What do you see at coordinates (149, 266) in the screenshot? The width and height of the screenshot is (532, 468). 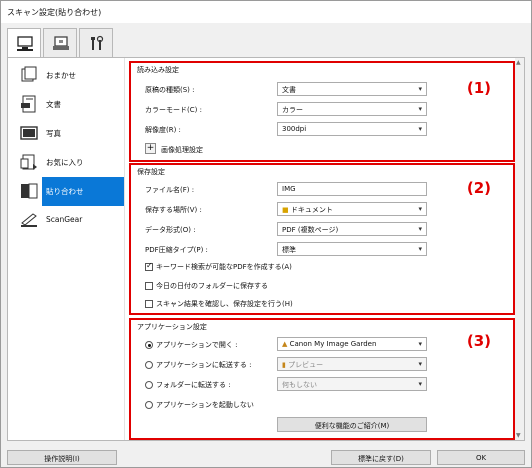 I see `checkbox-checked` at bounding box center [149, 266].